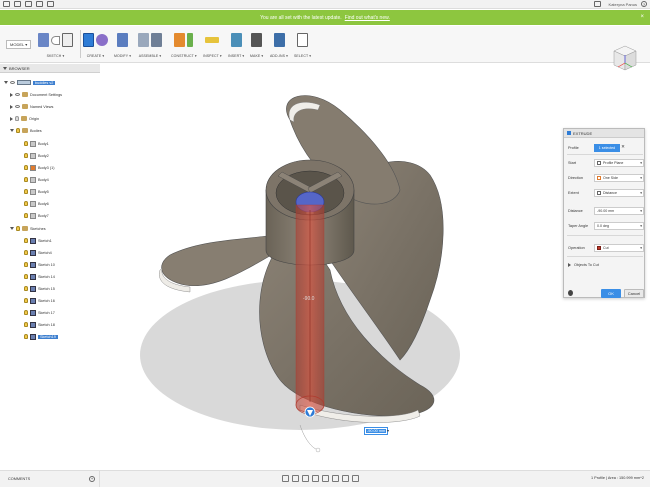  I want to click on addins-menu: ADD-INS ▾, so click(279, 56).